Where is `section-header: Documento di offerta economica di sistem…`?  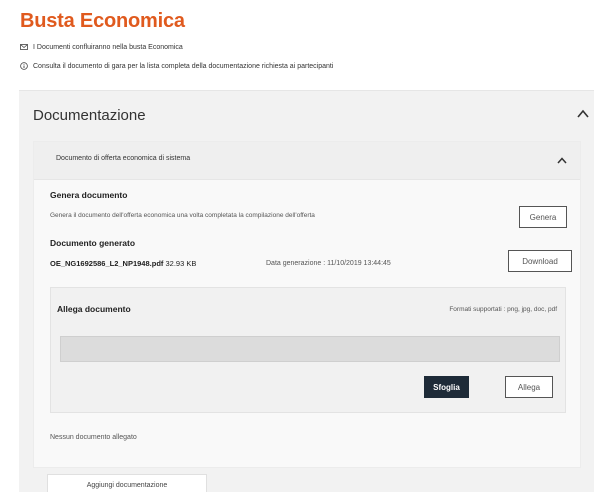
section-header: Documento di offerta economica di sistem… is located at coordinates (307, 161).